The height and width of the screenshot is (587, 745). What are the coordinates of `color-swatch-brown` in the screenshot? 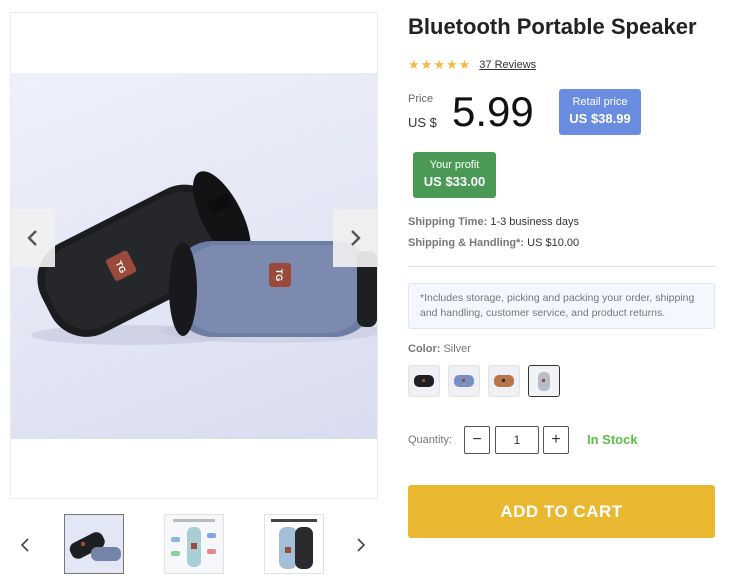 It's located at (504, 381).